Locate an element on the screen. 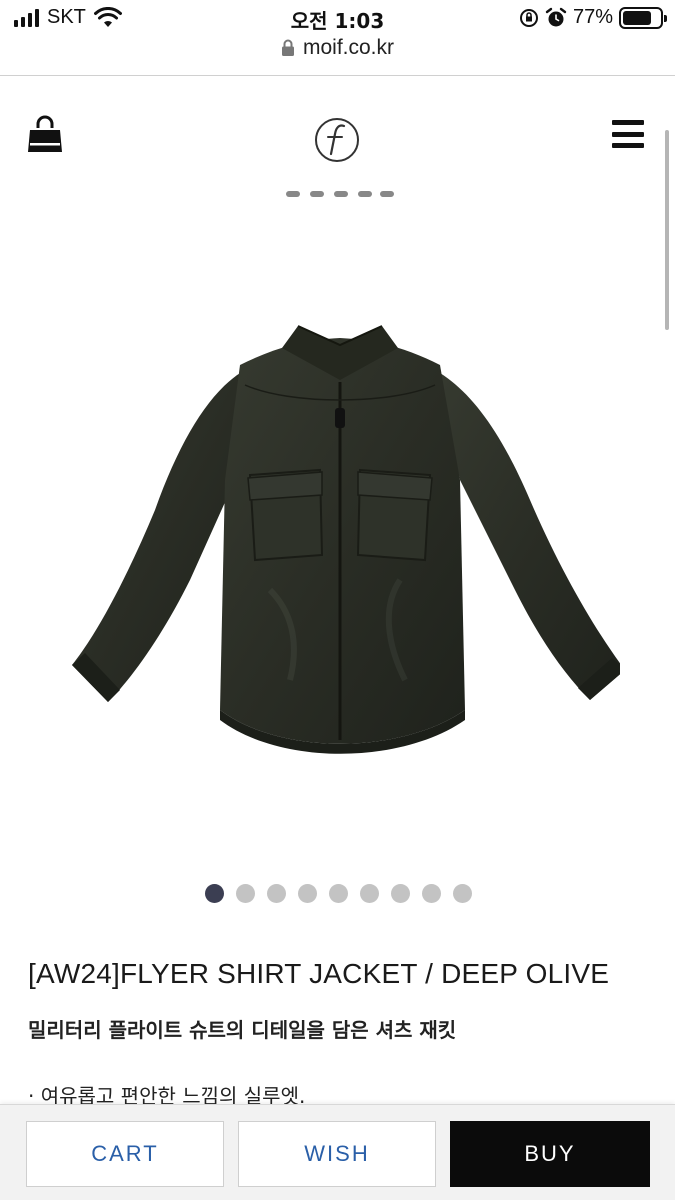 This screenshot has width=675, height=1200. wish-button: WISH is located at coordinates (337, 1154).